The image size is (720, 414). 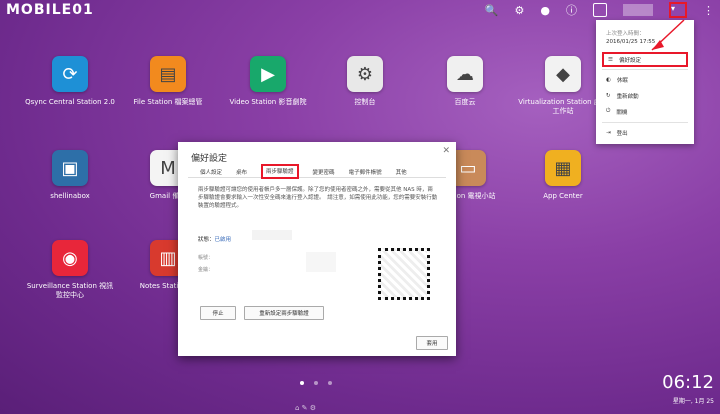 I want to click on apply-button: 套用, so click(x=432, y=343).